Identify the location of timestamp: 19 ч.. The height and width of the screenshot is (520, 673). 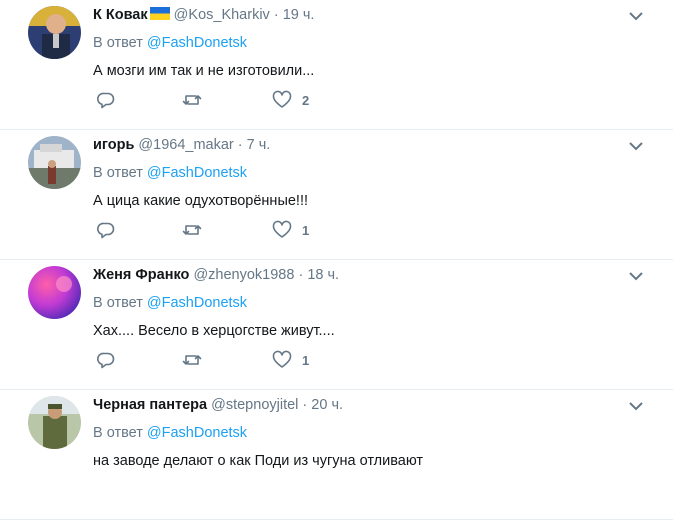
(299, 15).